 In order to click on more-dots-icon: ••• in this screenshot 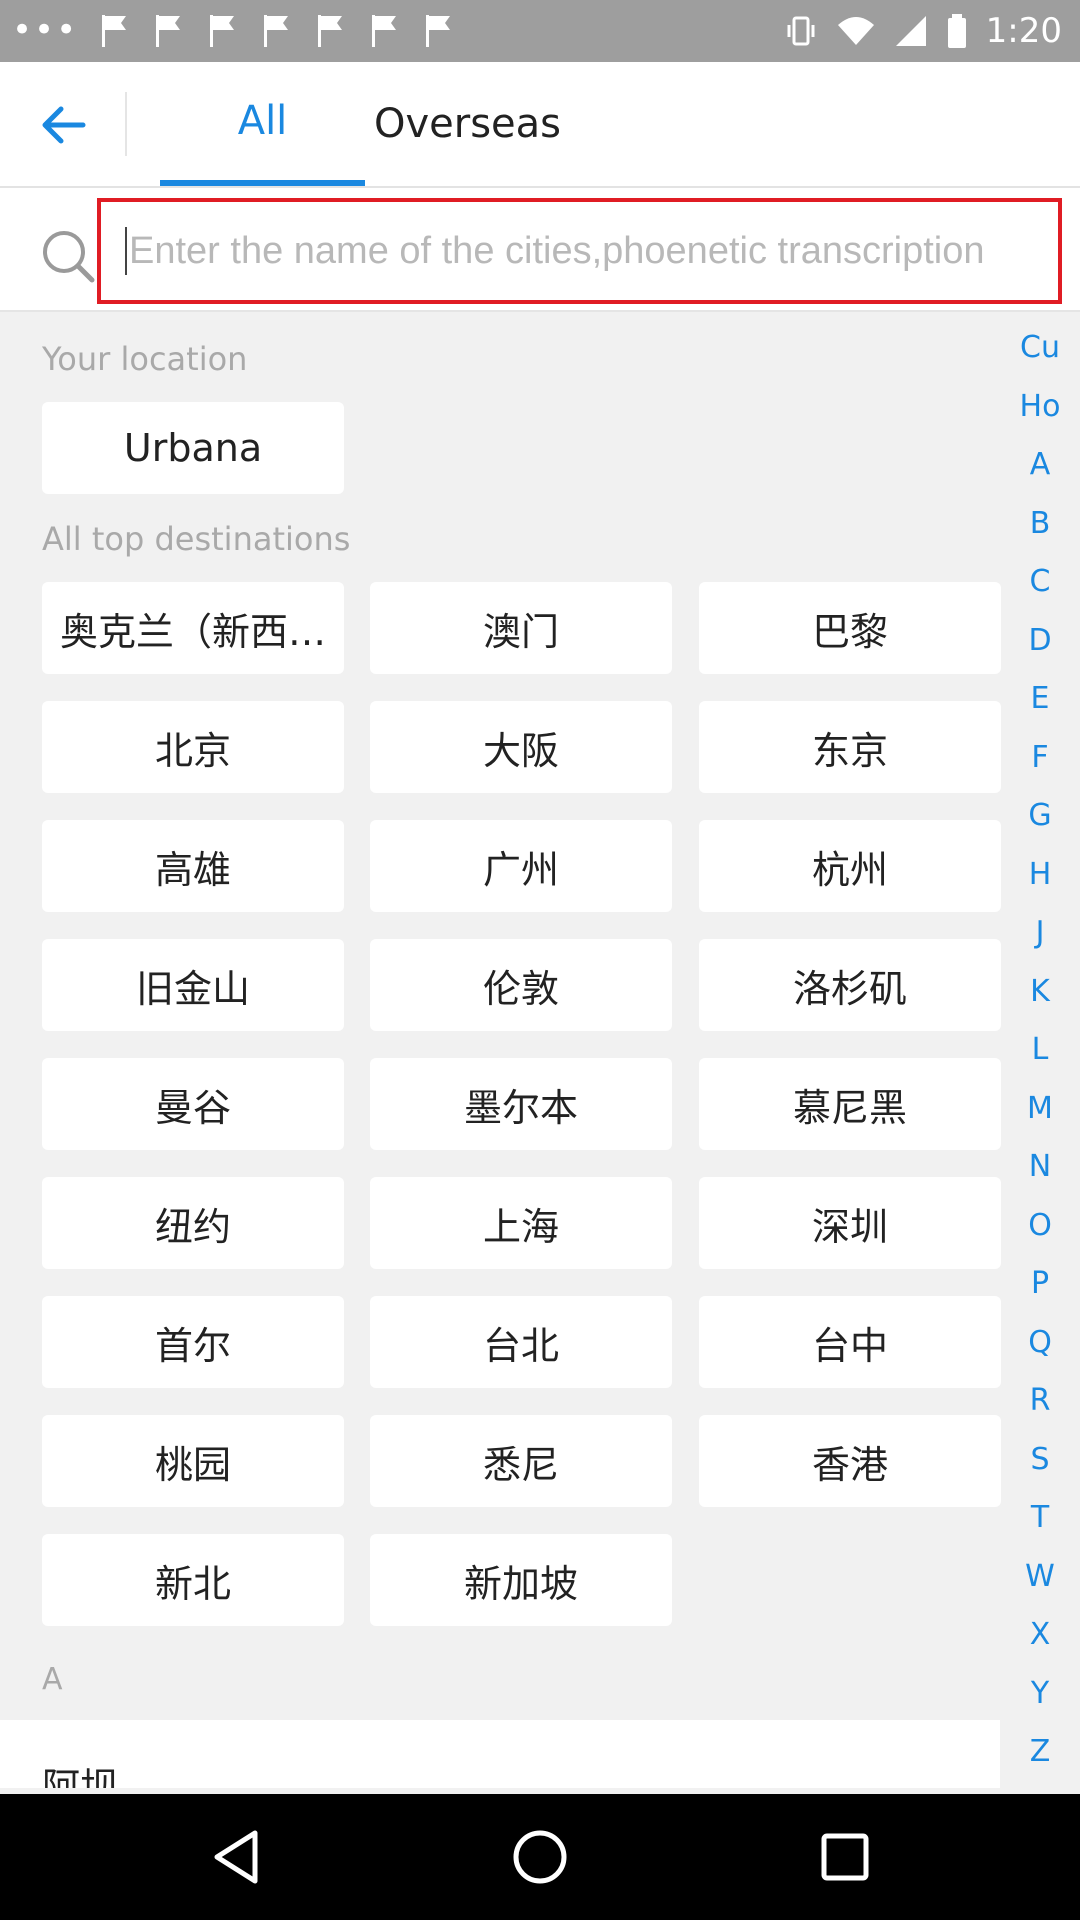, I will do `click(45, 30)`.